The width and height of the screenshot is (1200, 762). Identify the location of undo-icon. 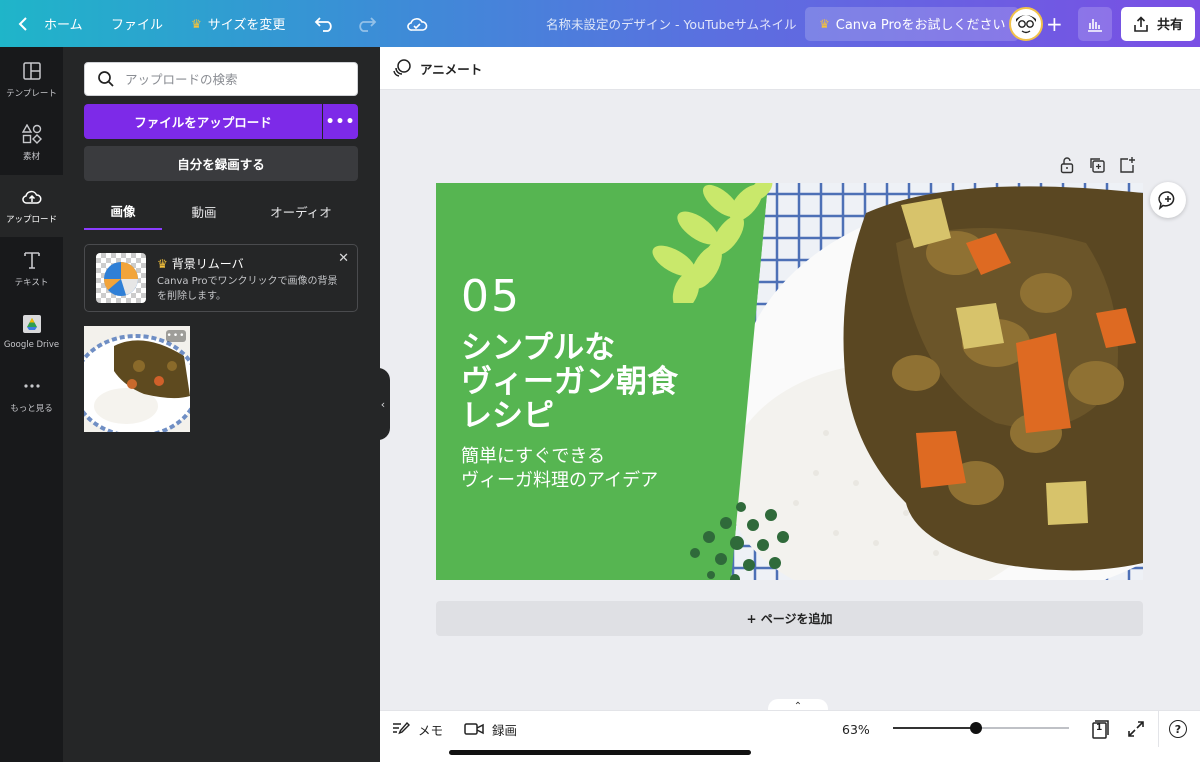
(323, 24).